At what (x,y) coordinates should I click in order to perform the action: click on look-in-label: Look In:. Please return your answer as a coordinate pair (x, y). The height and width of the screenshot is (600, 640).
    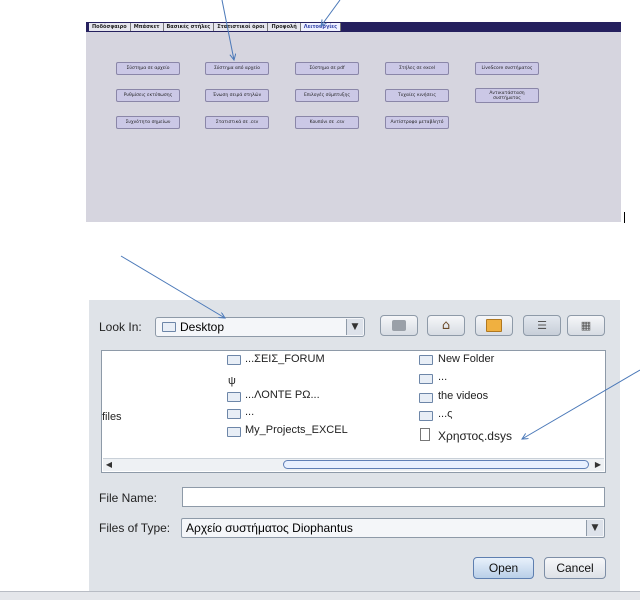
    Looking at the image, I should click on (120, 327).